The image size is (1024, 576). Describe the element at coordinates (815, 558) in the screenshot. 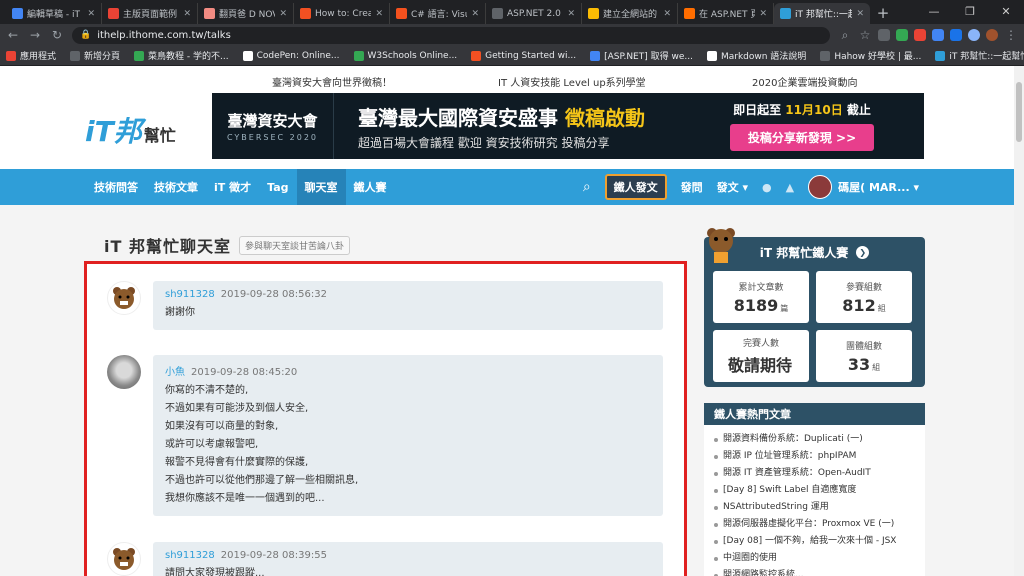

I see `hot-article-item: 中迴圈的使用` at that location.